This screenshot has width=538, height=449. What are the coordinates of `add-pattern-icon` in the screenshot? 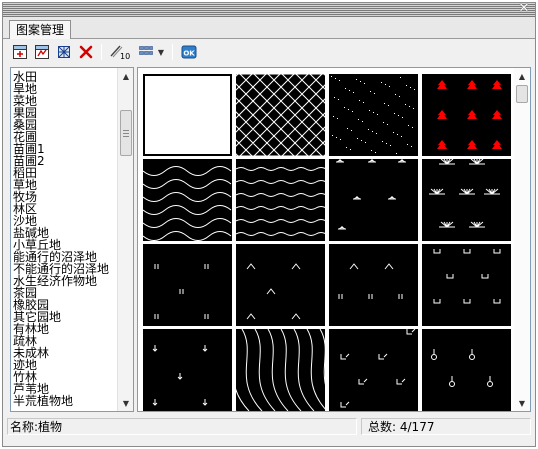 It's located at (20, 52).